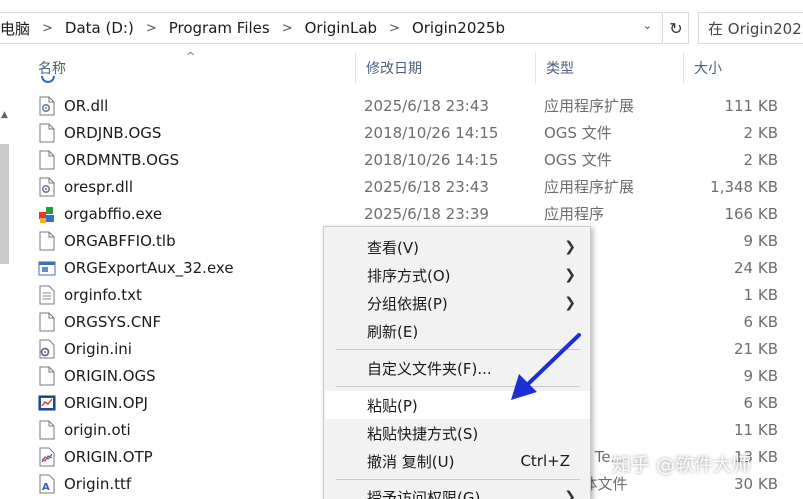  What do you see at coordinates (744, 186) in the screenshot?
I see `file-size: 1,348 KB` at bounding box center [744, 186].